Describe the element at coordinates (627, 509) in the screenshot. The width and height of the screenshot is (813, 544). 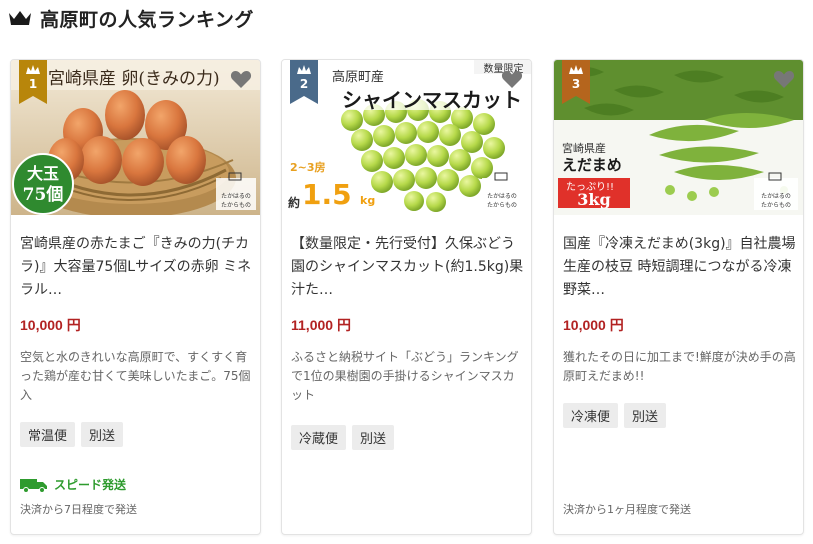
I see `shipping-timing: 決済から1ヶ月程度で発送` at that location.